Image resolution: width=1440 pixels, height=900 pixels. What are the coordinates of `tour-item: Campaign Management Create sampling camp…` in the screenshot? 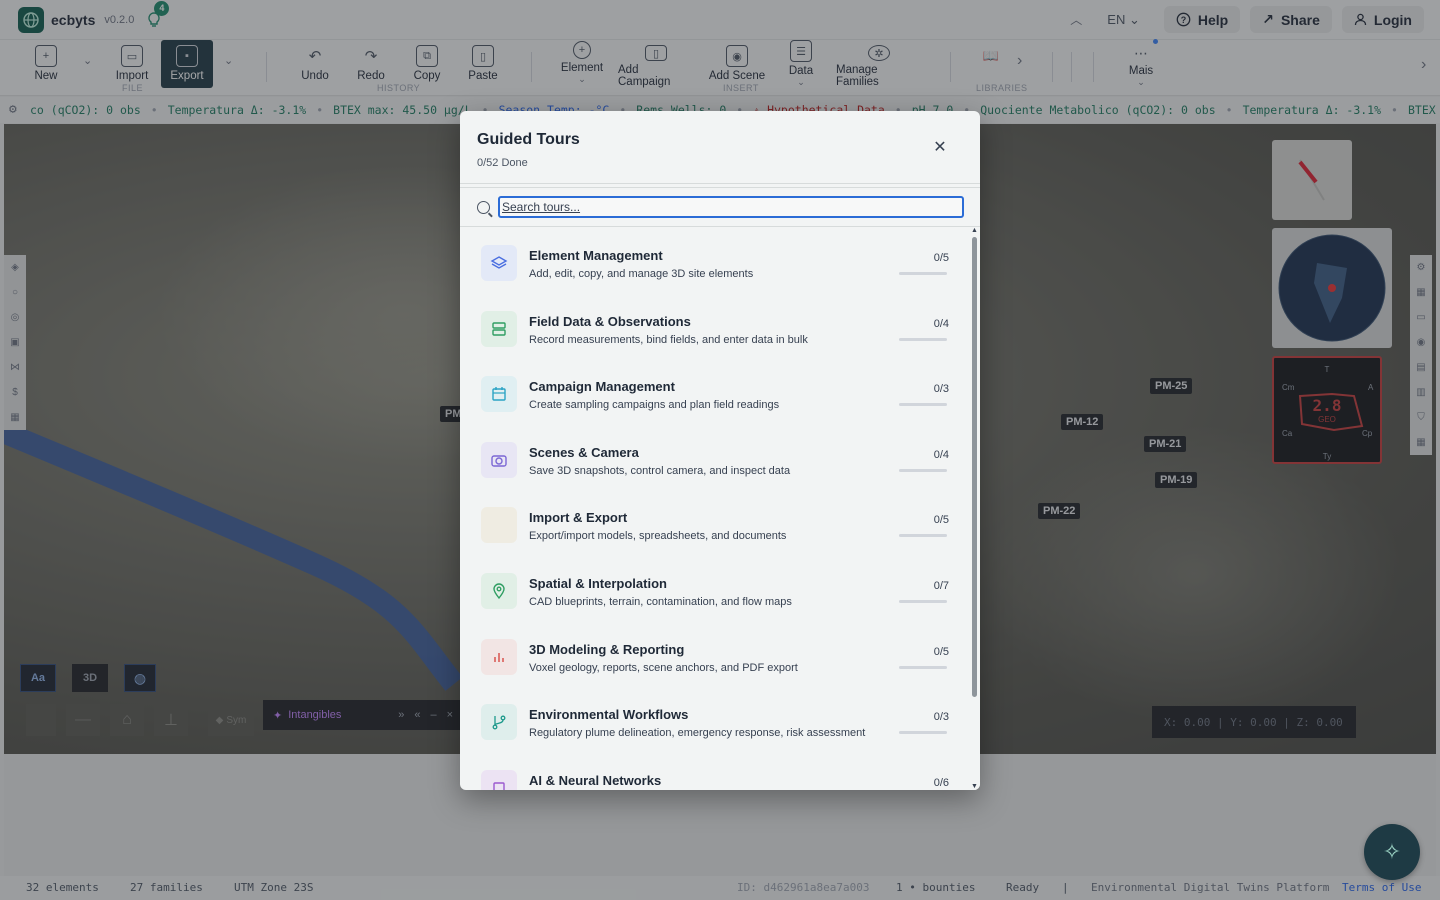 It's located at (715, 391).